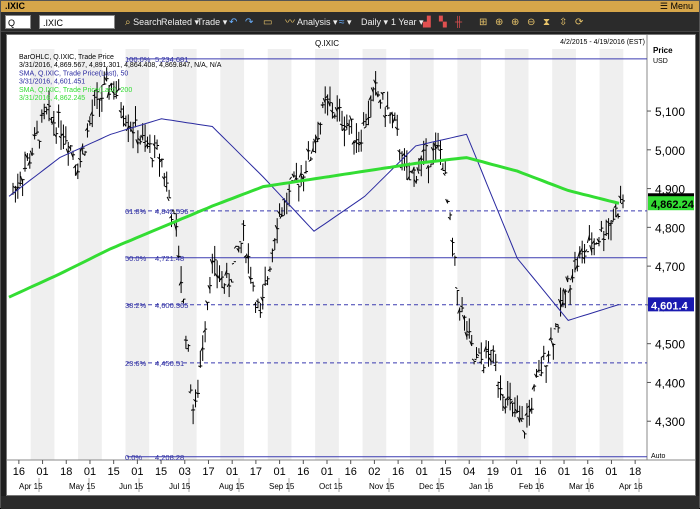 The height and width of the screenshot is (509, 700). I want to click on undo-icon: ↶, so click(233, 22).